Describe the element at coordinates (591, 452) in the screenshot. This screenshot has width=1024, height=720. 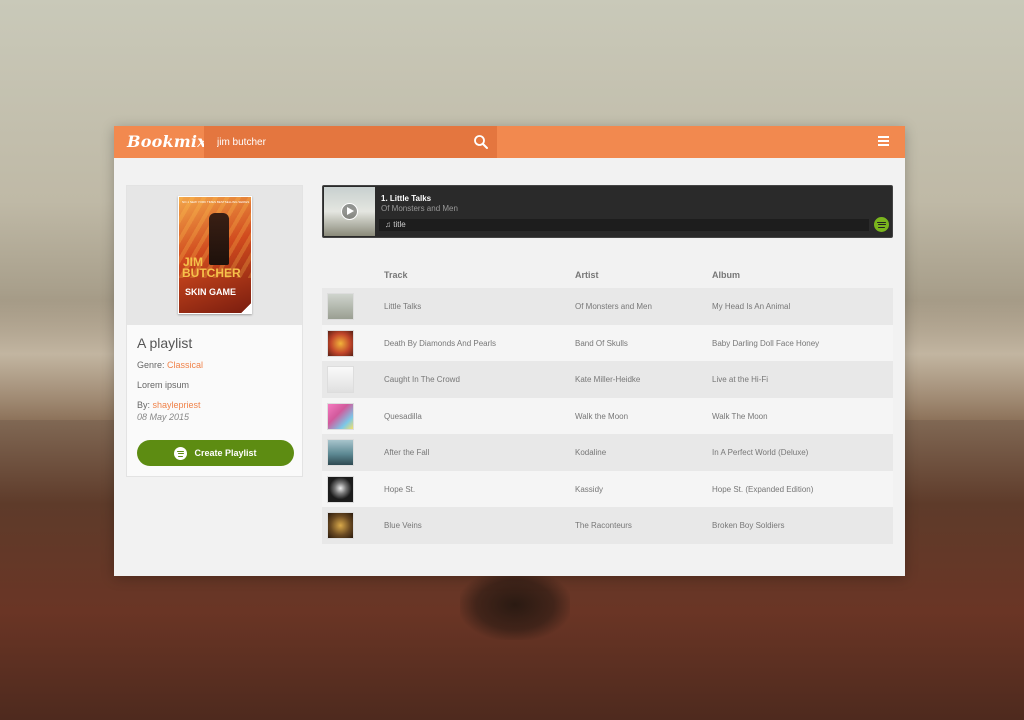
I see `artist-name: Kodaline` at that location.